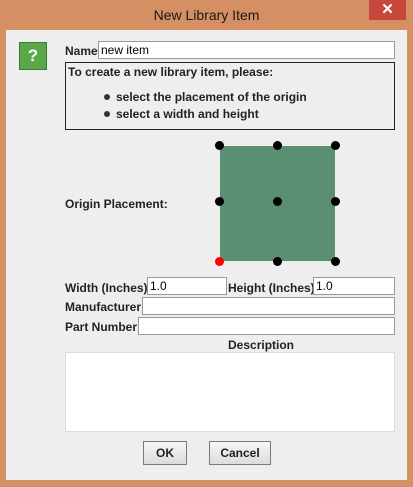  I want to click on close-icon: ✕, so click(387, 9).